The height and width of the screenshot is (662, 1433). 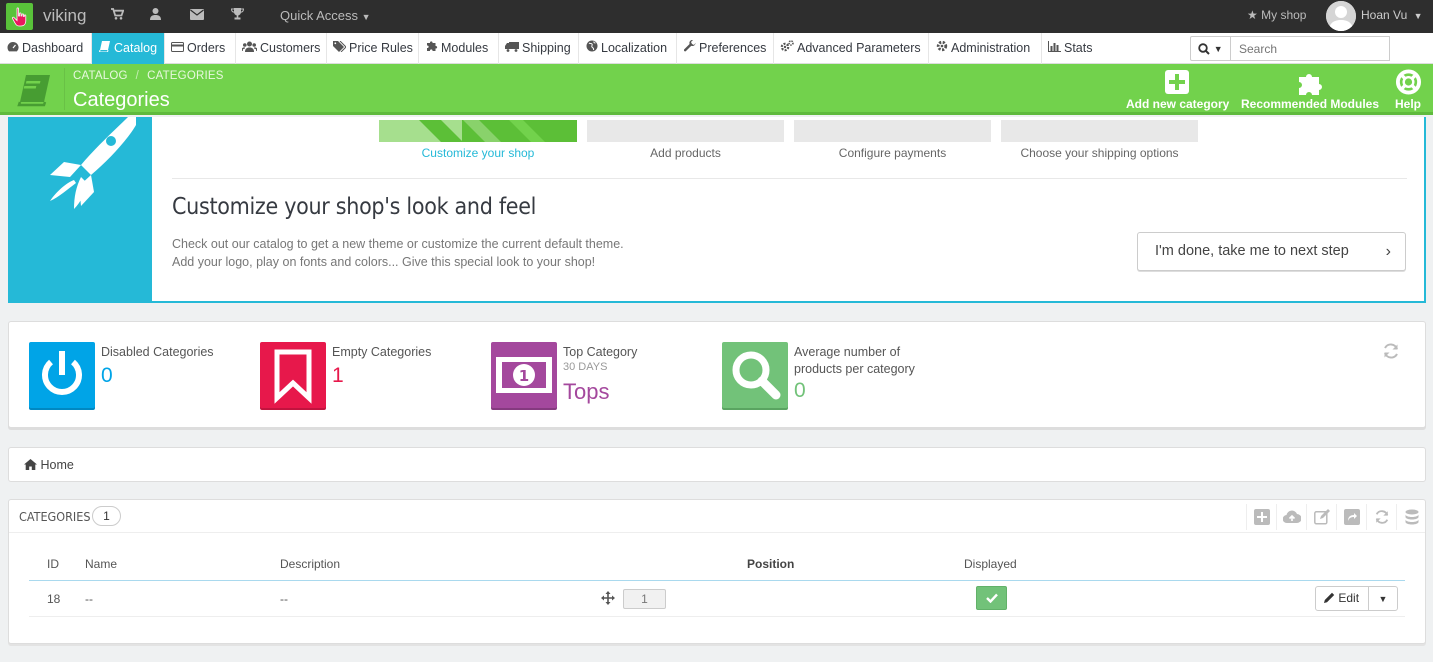 I want to click on star-icon: ★, so click(x=1252, y=15).